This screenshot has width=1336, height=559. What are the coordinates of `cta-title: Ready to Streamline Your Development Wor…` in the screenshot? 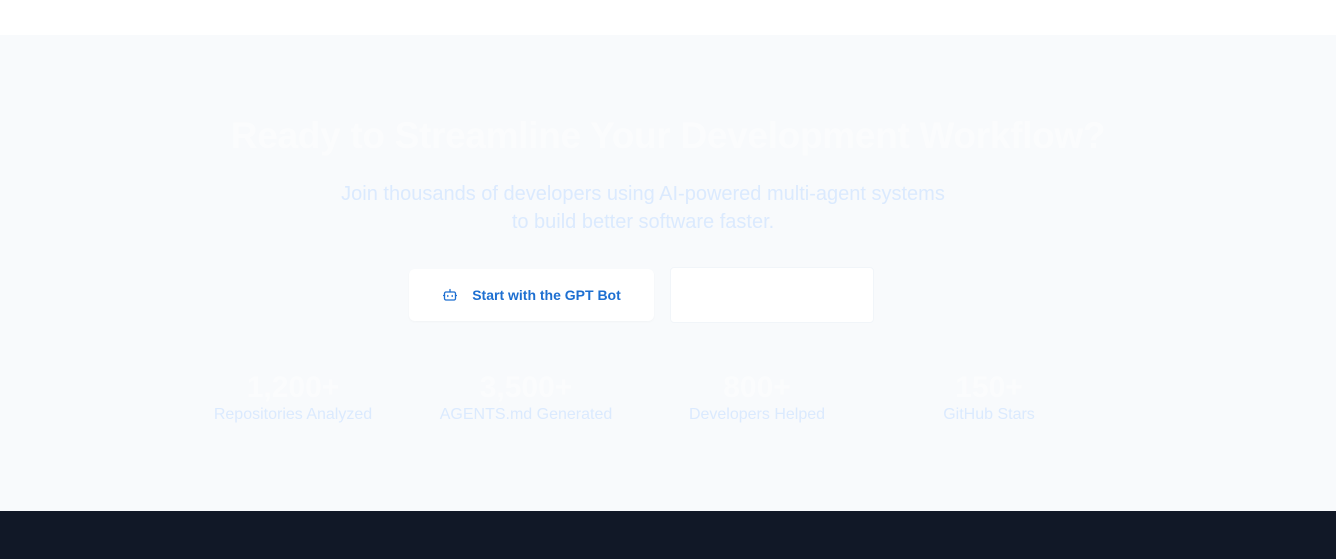 It's located at (668, 135).